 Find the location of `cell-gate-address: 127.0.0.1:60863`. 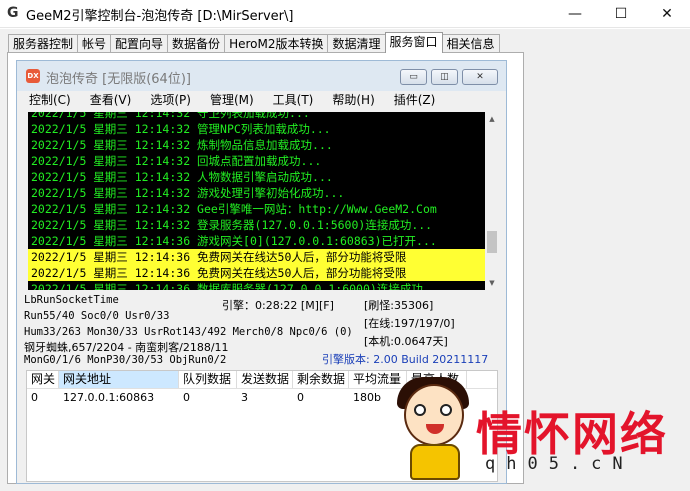

cell-gate-address: 127.0.0.1:60863 is located at coordinates (109, 397).